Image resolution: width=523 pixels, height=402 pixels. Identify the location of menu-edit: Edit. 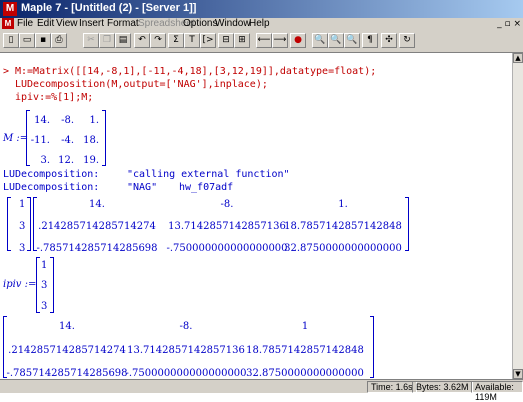
(45, 23).